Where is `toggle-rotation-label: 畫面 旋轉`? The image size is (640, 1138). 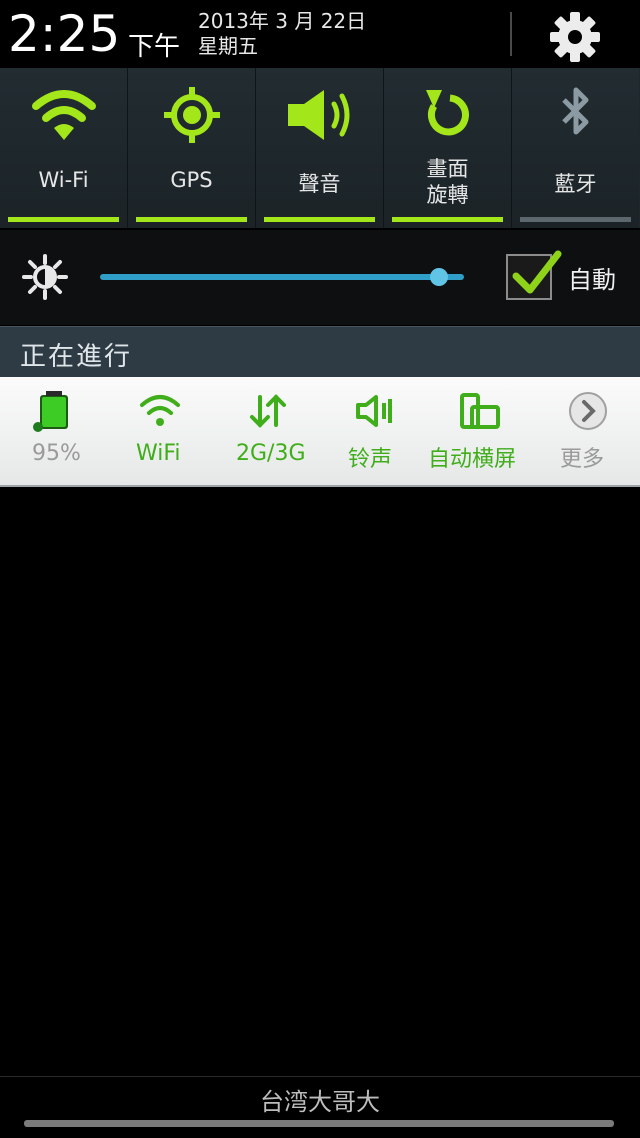 toggle-rotation-label: 畫面 旋轉 is located at coordinates (447, 182).